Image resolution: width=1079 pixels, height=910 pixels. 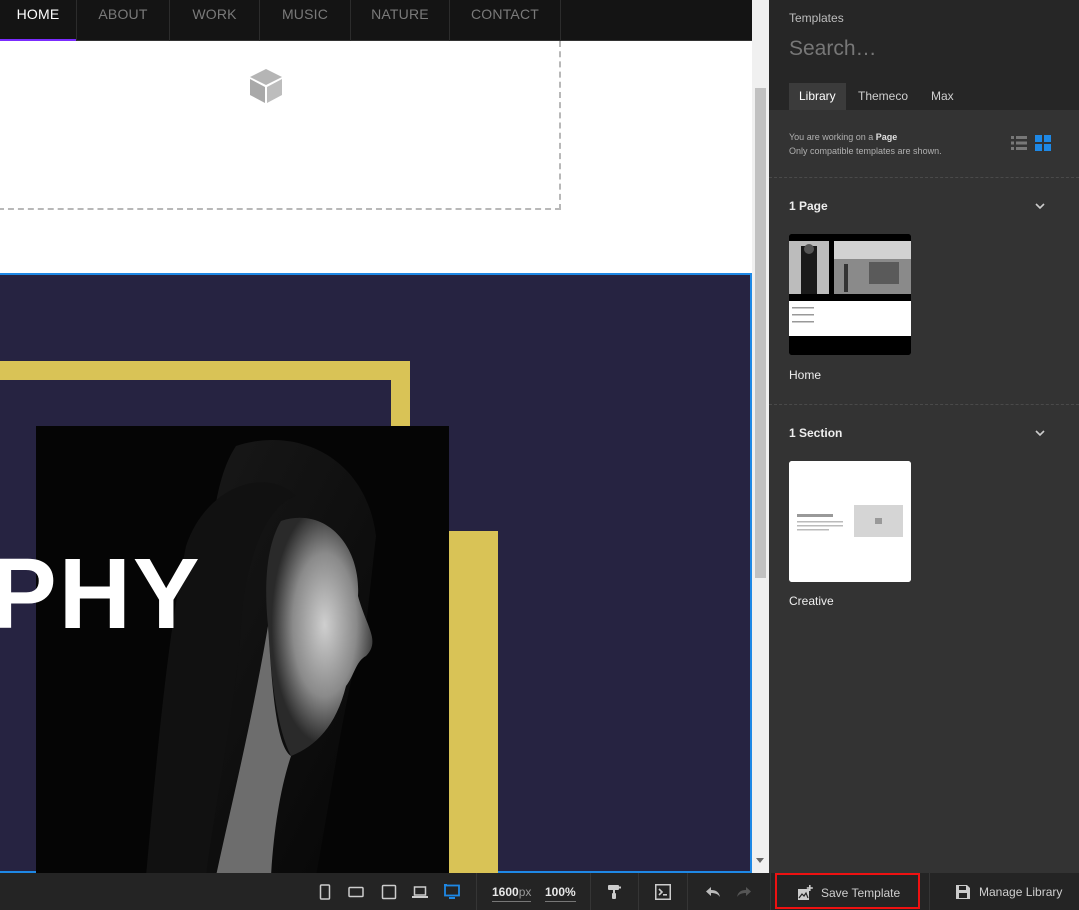 What do you see at coordinates (713, 892) in the screenshot?
I see `undo-icon` at bounding box center [713, 892].